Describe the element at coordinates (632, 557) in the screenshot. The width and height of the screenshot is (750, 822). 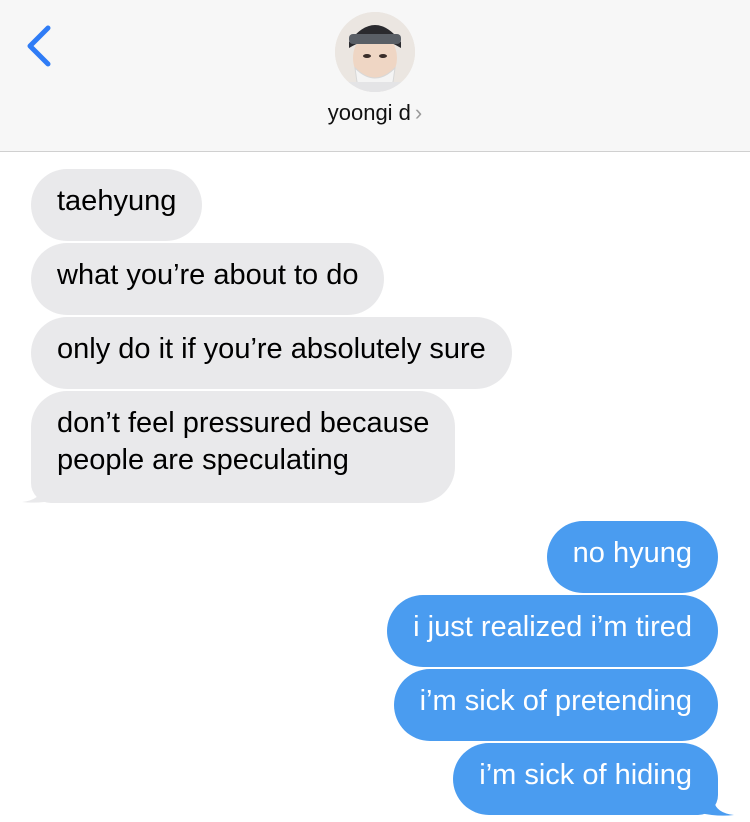
I see `message-bubble-outgoing: no hyung` at that location.